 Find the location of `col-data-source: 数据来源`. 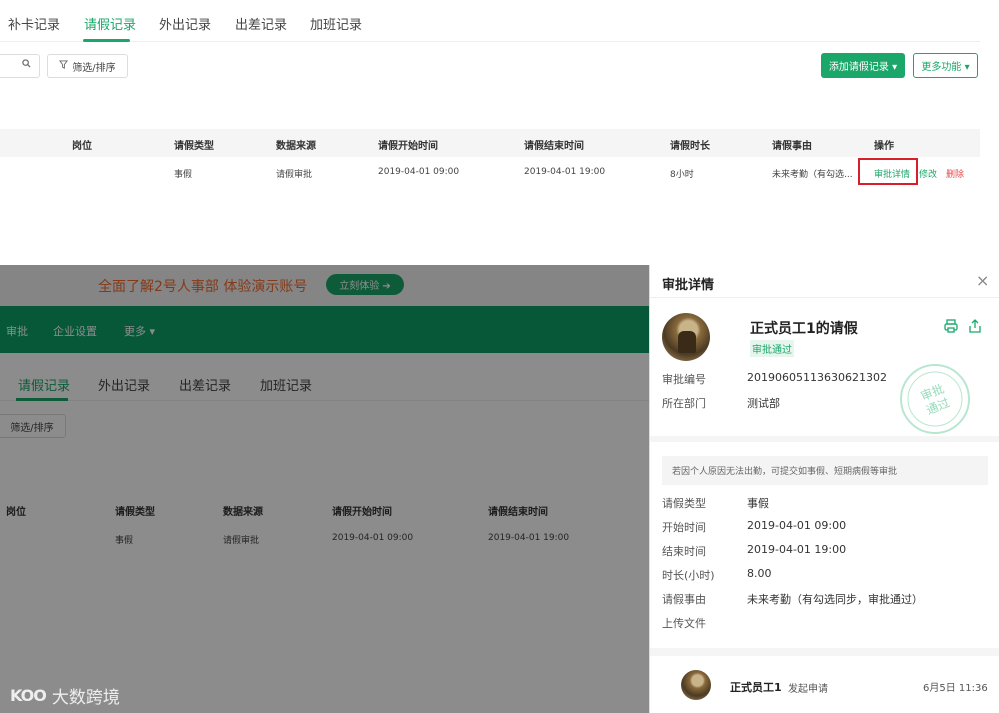

col-data-source: 数据来源 is located at coordinates (296, 146).